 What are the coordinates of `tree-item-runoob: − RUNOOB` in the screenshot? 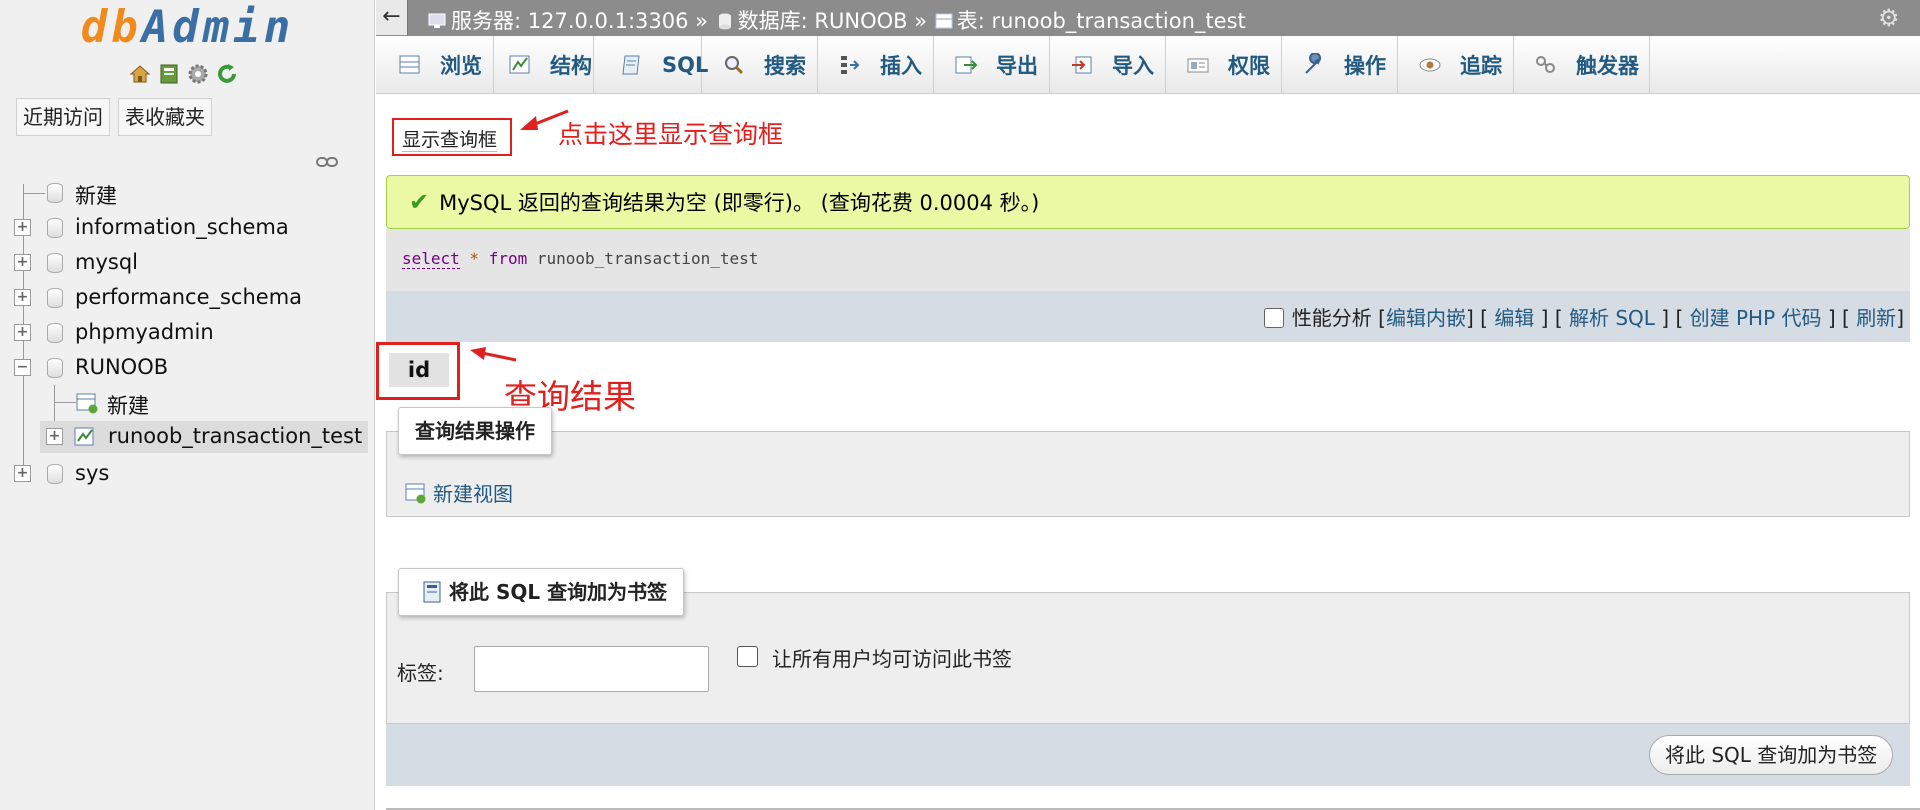 It's located at (187, 368).